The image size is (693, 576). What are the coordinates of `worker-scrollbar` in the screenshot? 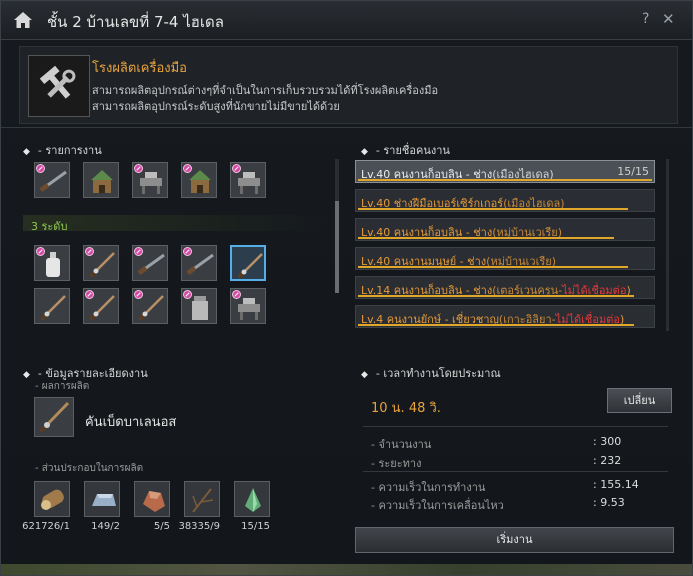 It's located at (667, 245).